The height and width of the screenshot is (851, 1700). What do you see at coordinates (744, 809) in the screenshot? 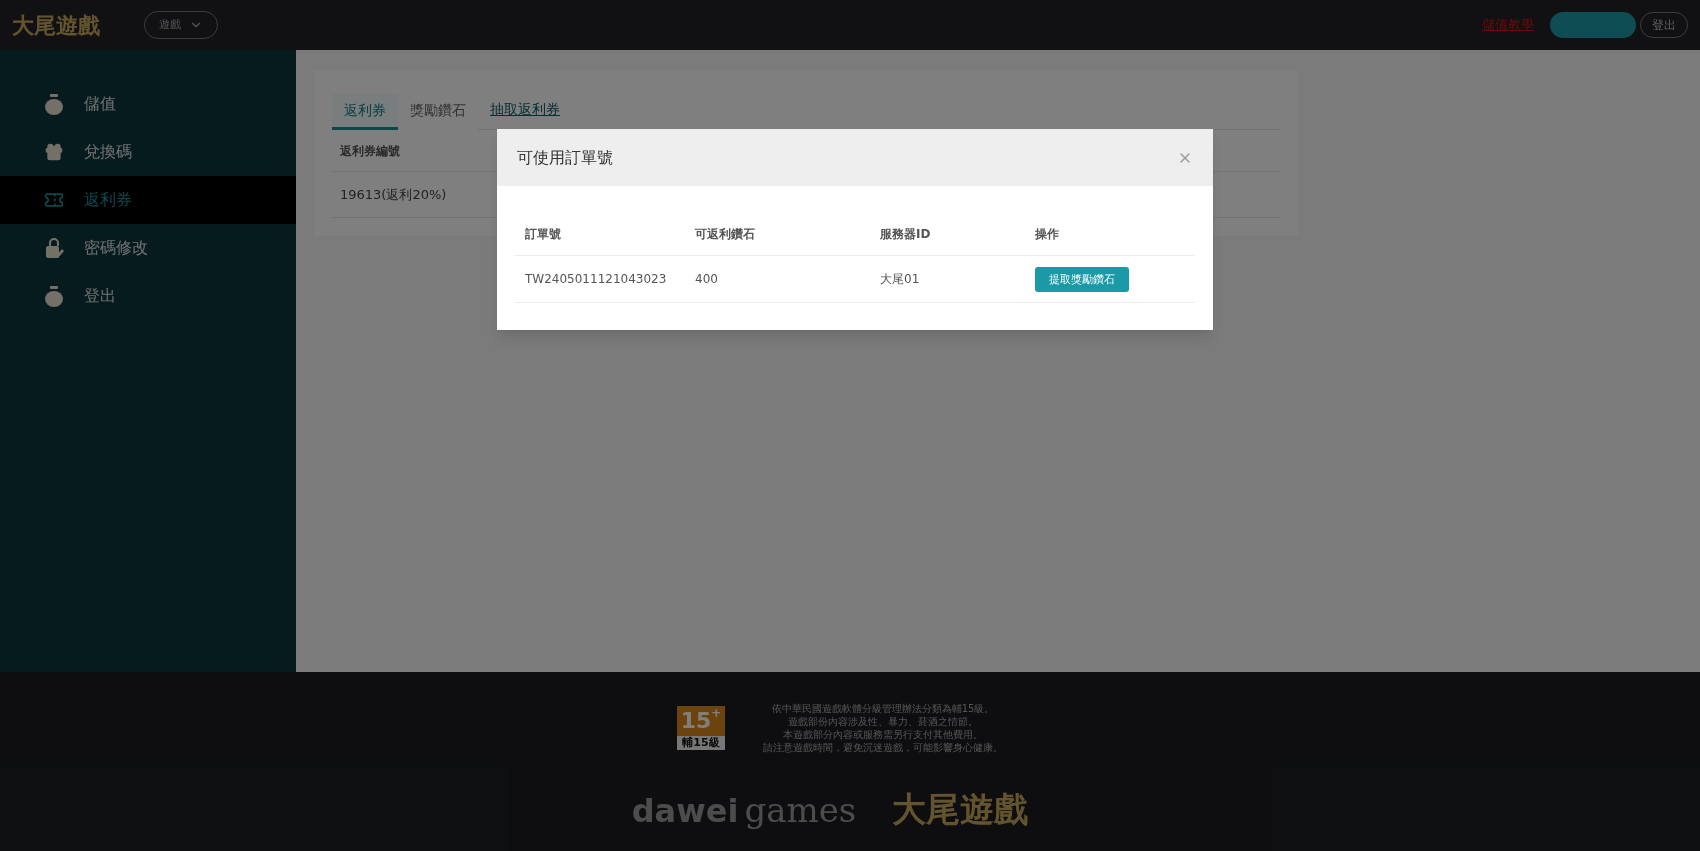
I see `brand-wordmark: dawei games` at bounding box center [744, 809].